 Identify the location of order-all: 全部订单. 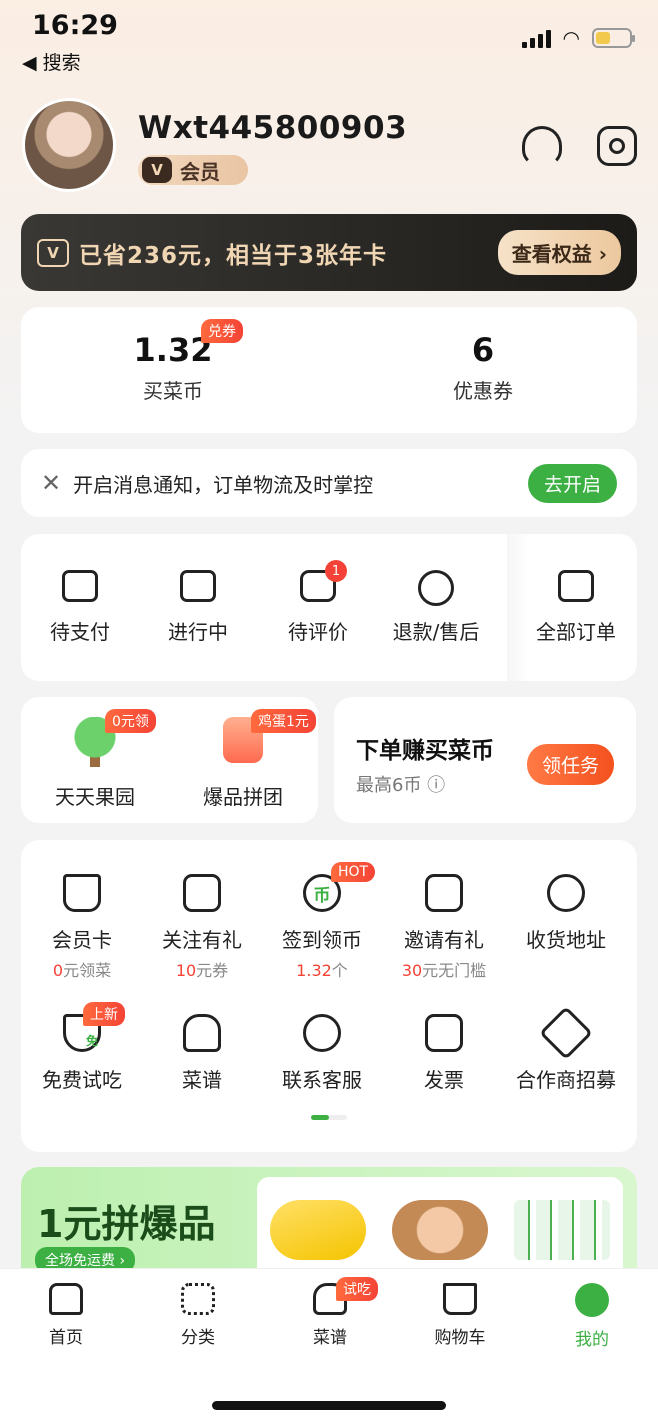
(576, 607).